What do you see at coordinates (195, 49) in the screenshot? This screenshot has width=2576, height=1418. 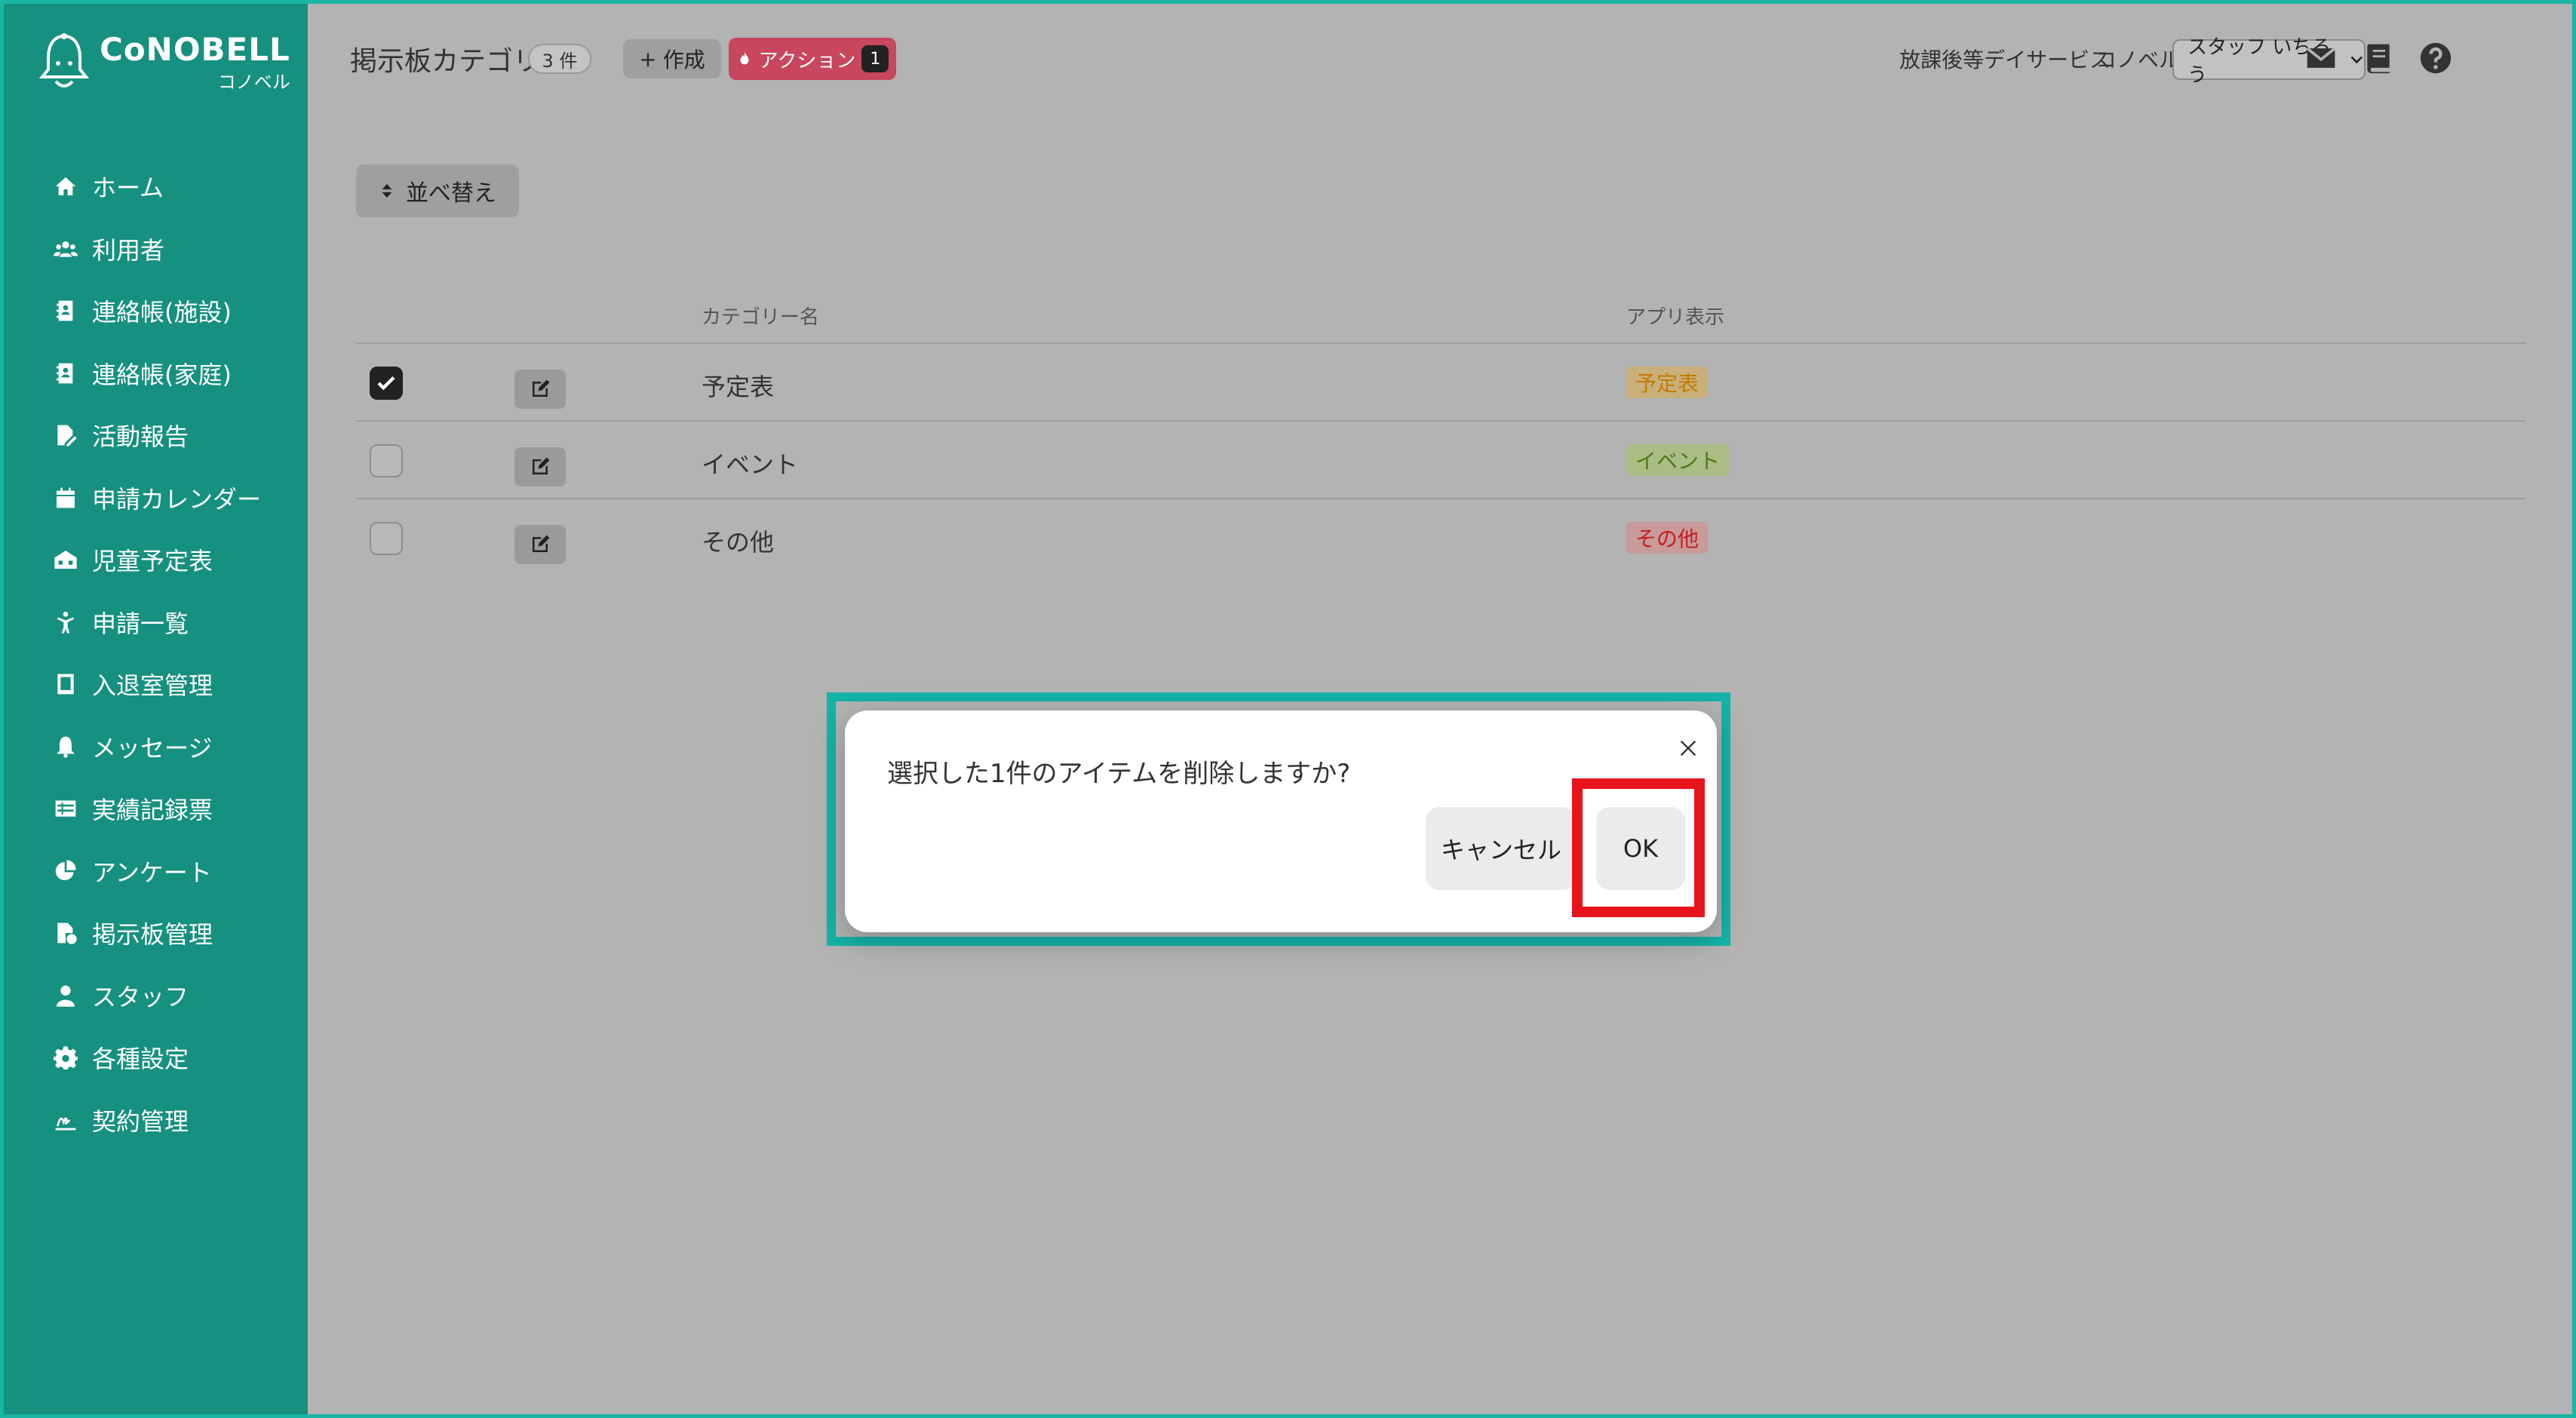 I see `brand-name: CoNOBELL` at bounding box center [195, 49].